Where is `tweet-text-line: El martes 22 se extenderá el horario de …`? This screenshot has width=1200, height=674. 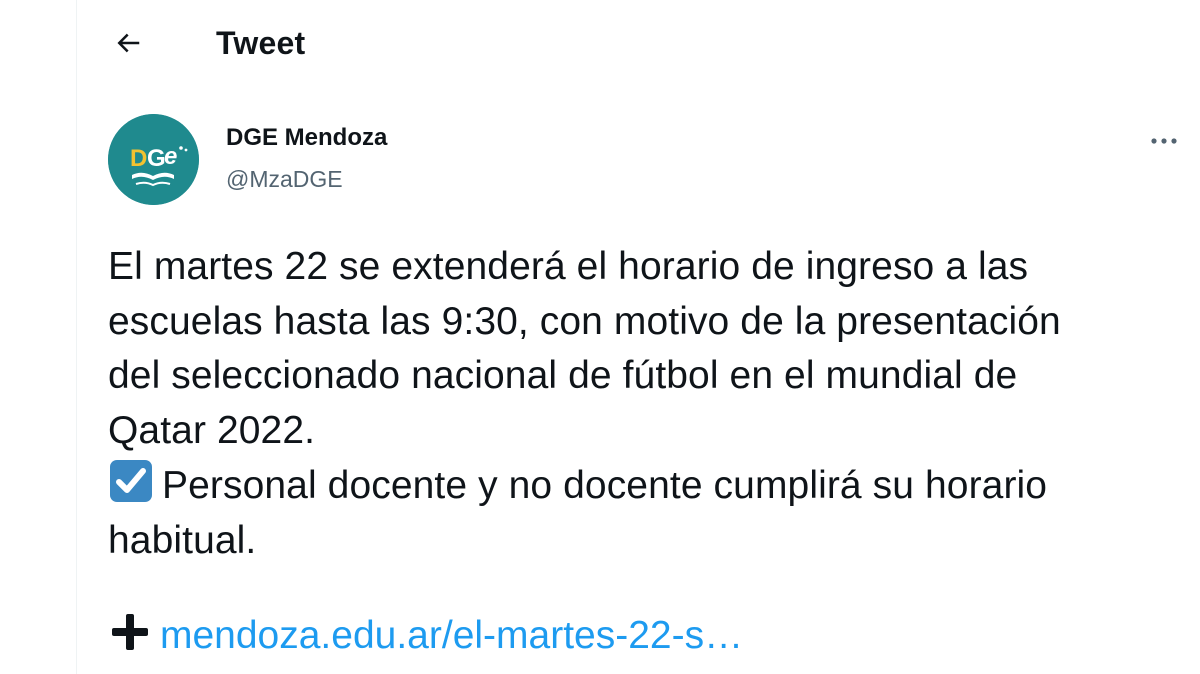 tweet-text-line: El martes 22 se extenderá el horario de … is located at coordinates (568, 266).